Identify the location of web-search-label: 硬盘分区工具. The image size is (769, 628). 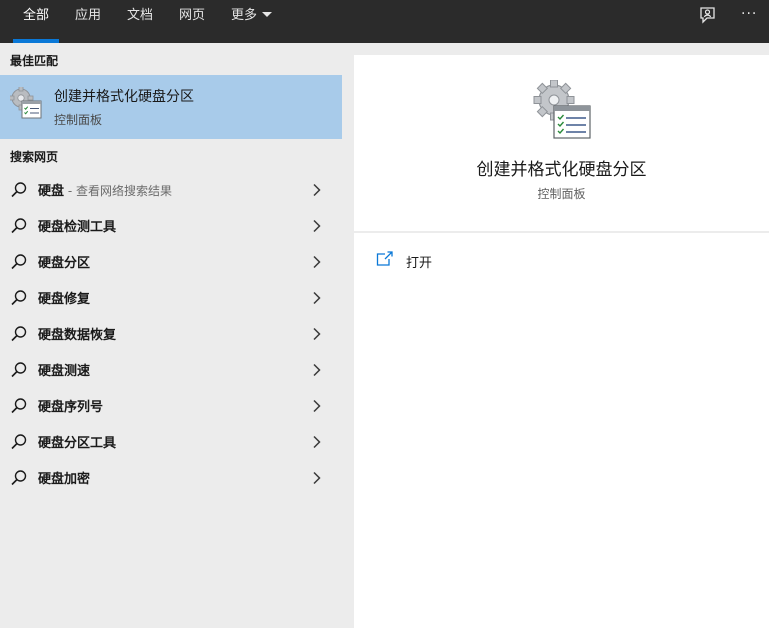
(77, 441).